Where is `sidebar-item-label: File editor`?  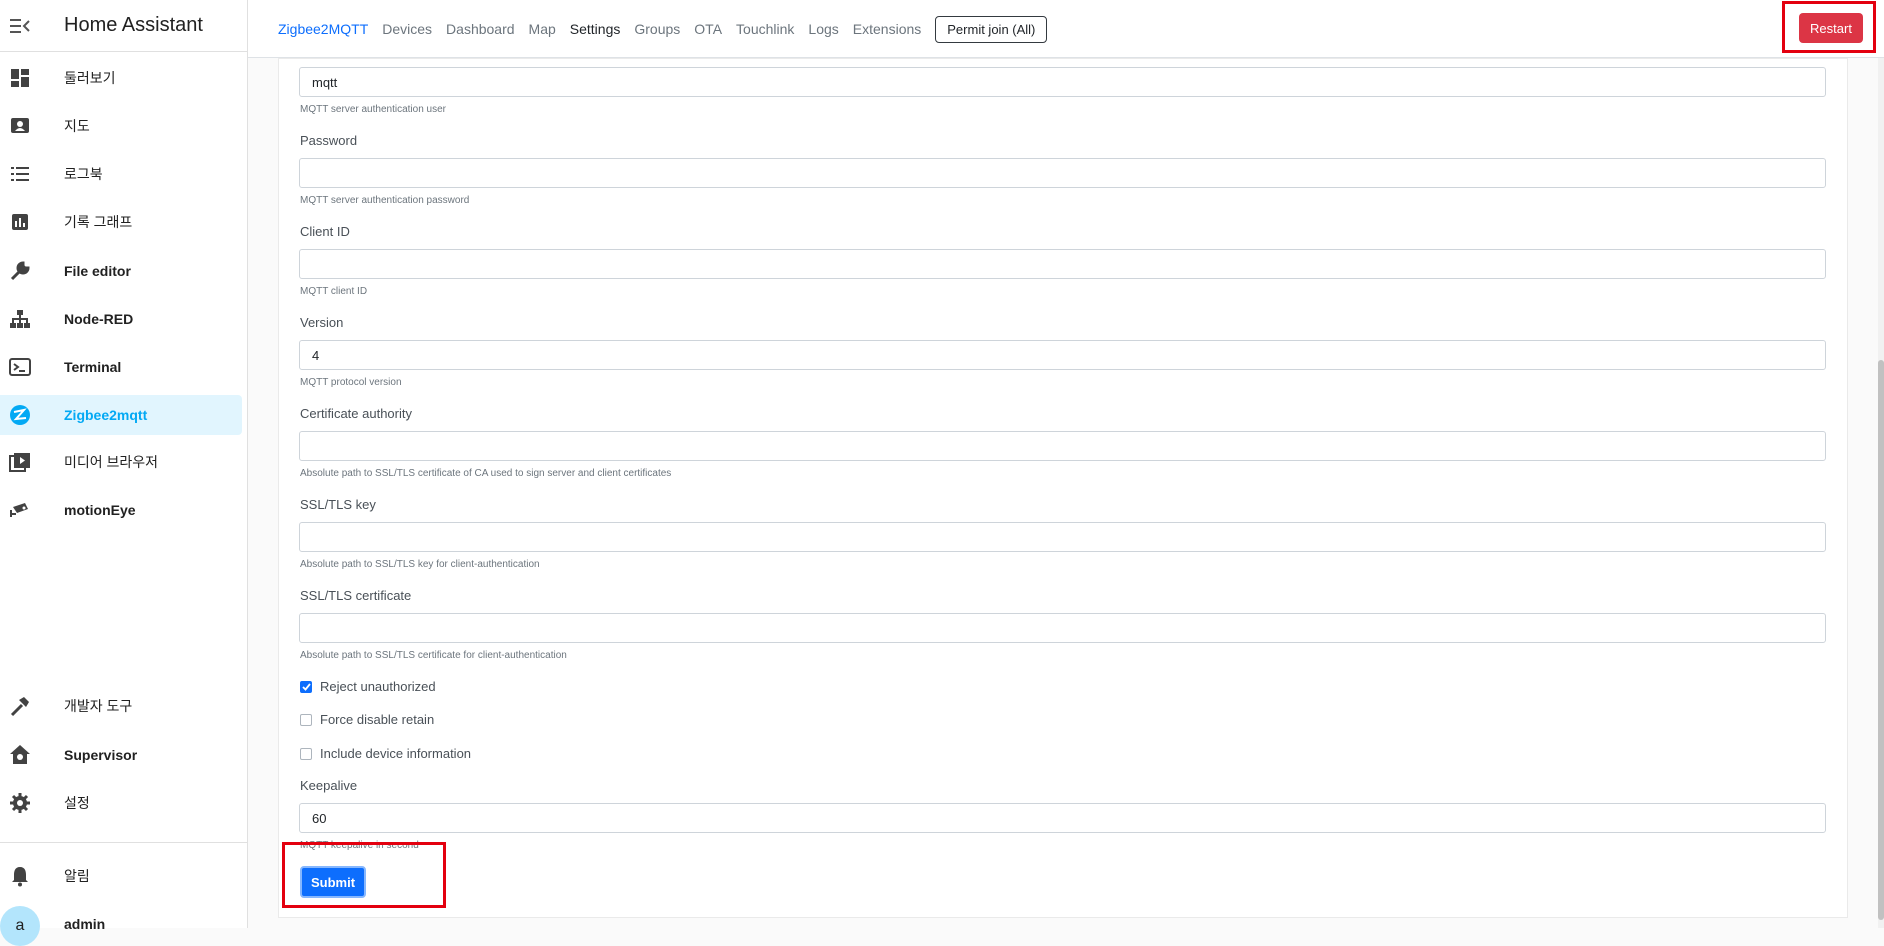
sidebar-item-label: File editor is located at coordinates (97, 271).